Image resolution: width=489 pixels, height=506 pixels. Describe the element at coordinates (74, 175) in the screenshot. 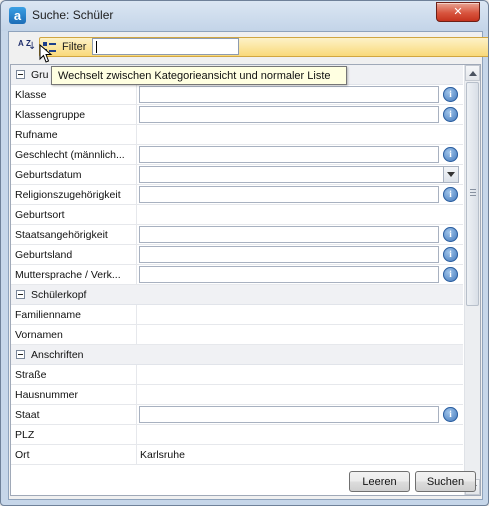

I see `property-name: Geburtsdatum` at that location.